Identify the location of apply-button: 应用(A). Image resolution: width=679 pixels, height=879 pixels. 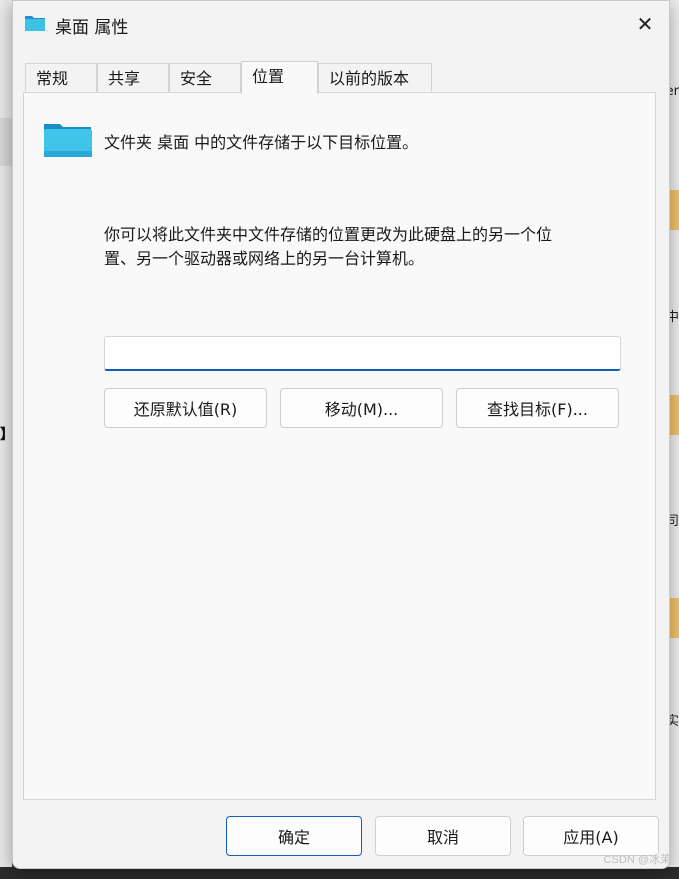
(591, 836).